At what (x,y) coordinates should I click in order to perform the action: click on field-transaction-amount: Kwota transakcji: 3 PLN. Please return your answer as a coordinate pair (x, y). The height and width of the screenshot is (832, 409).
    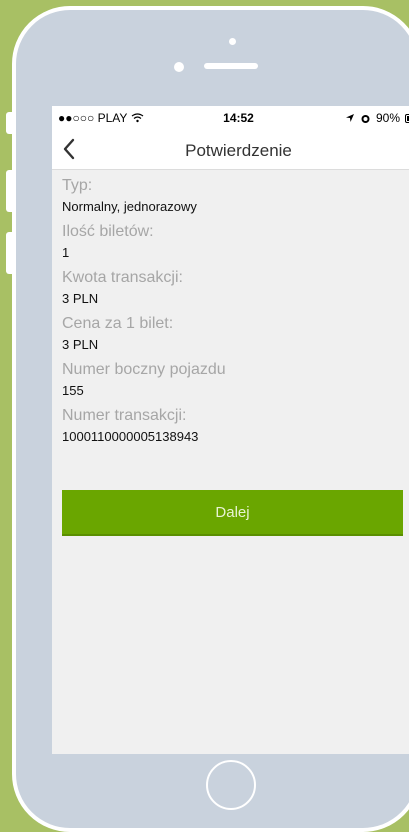
    Looking at the image, I should click on (232, 291).